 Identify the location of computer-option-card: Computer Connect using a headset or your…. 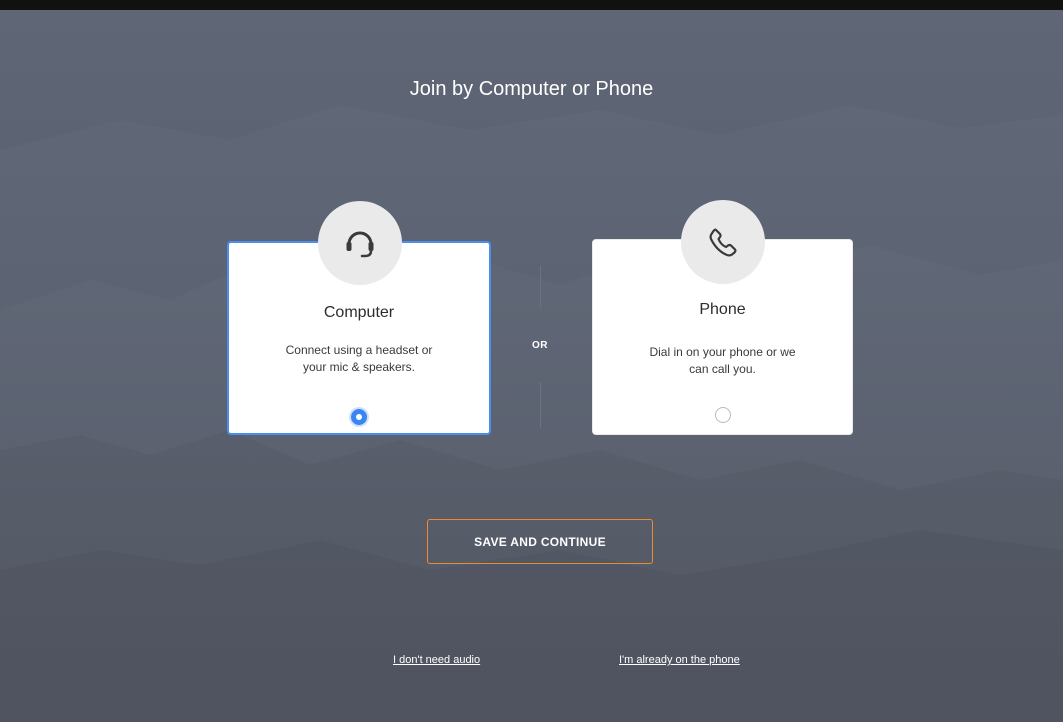
(359, 318).